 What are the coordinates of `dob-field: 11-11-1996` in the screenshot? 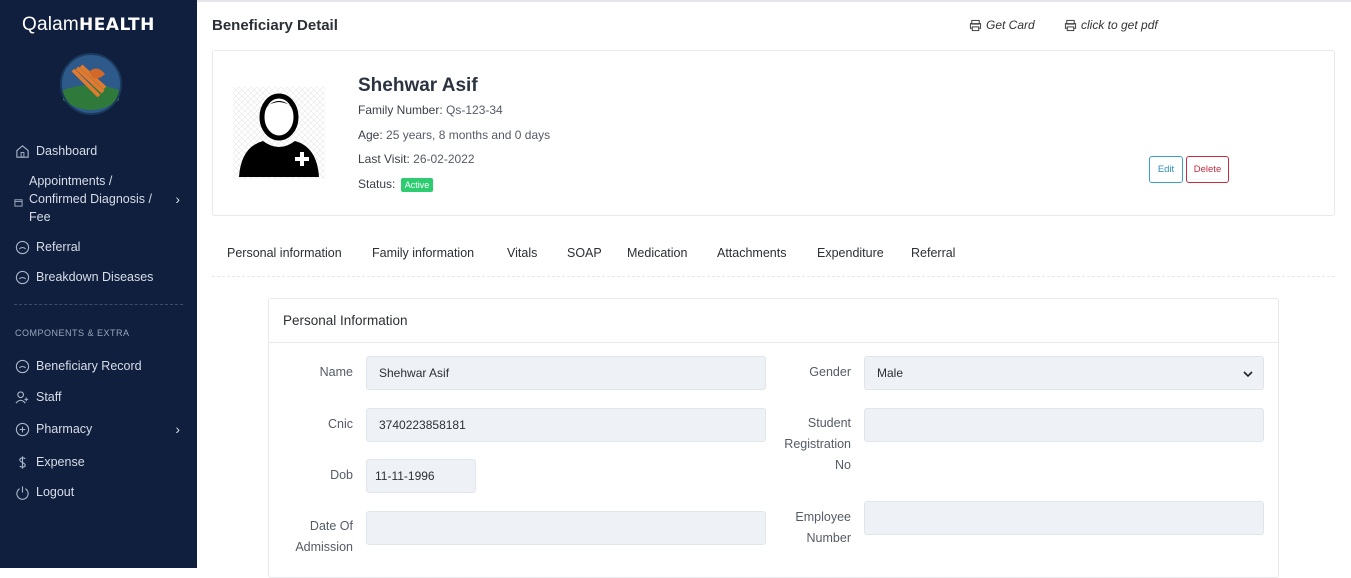 It's located at (421, 476).